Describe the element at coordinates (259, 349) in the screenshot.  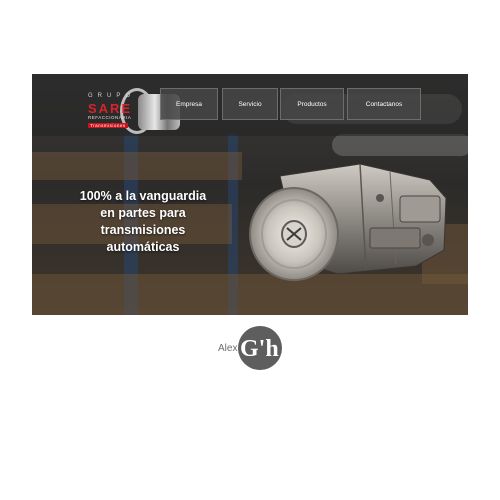
I see `signature-mark: G'h` at that location.